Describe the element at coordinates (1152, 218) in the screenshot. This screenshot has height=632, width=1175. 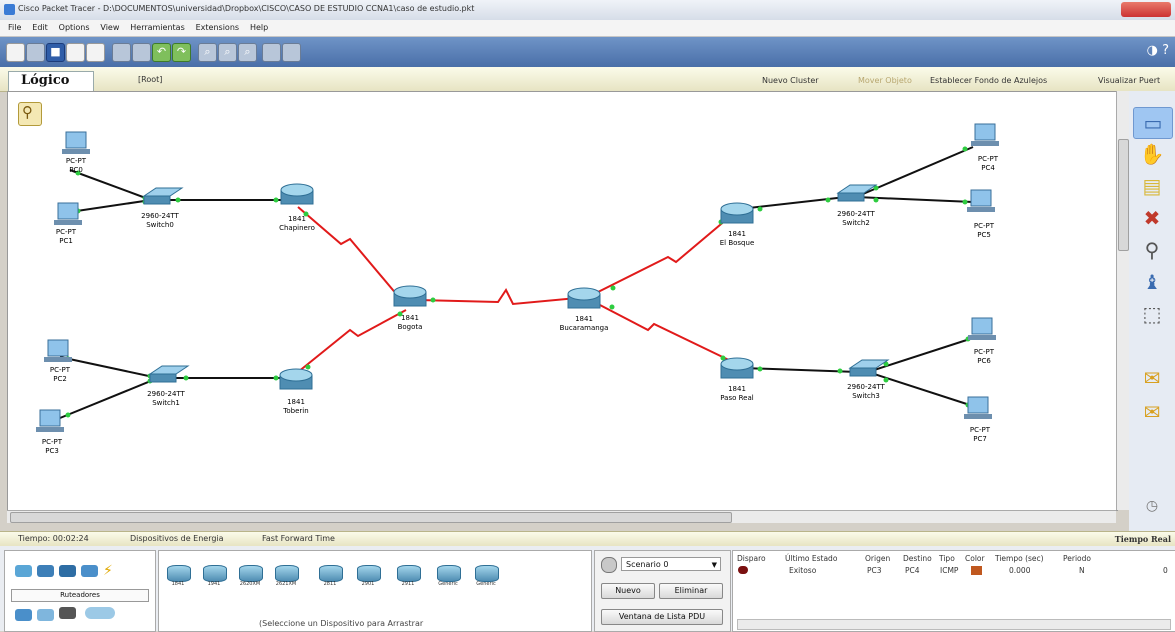
I see `delete-tool-icon: ✖` at that location.